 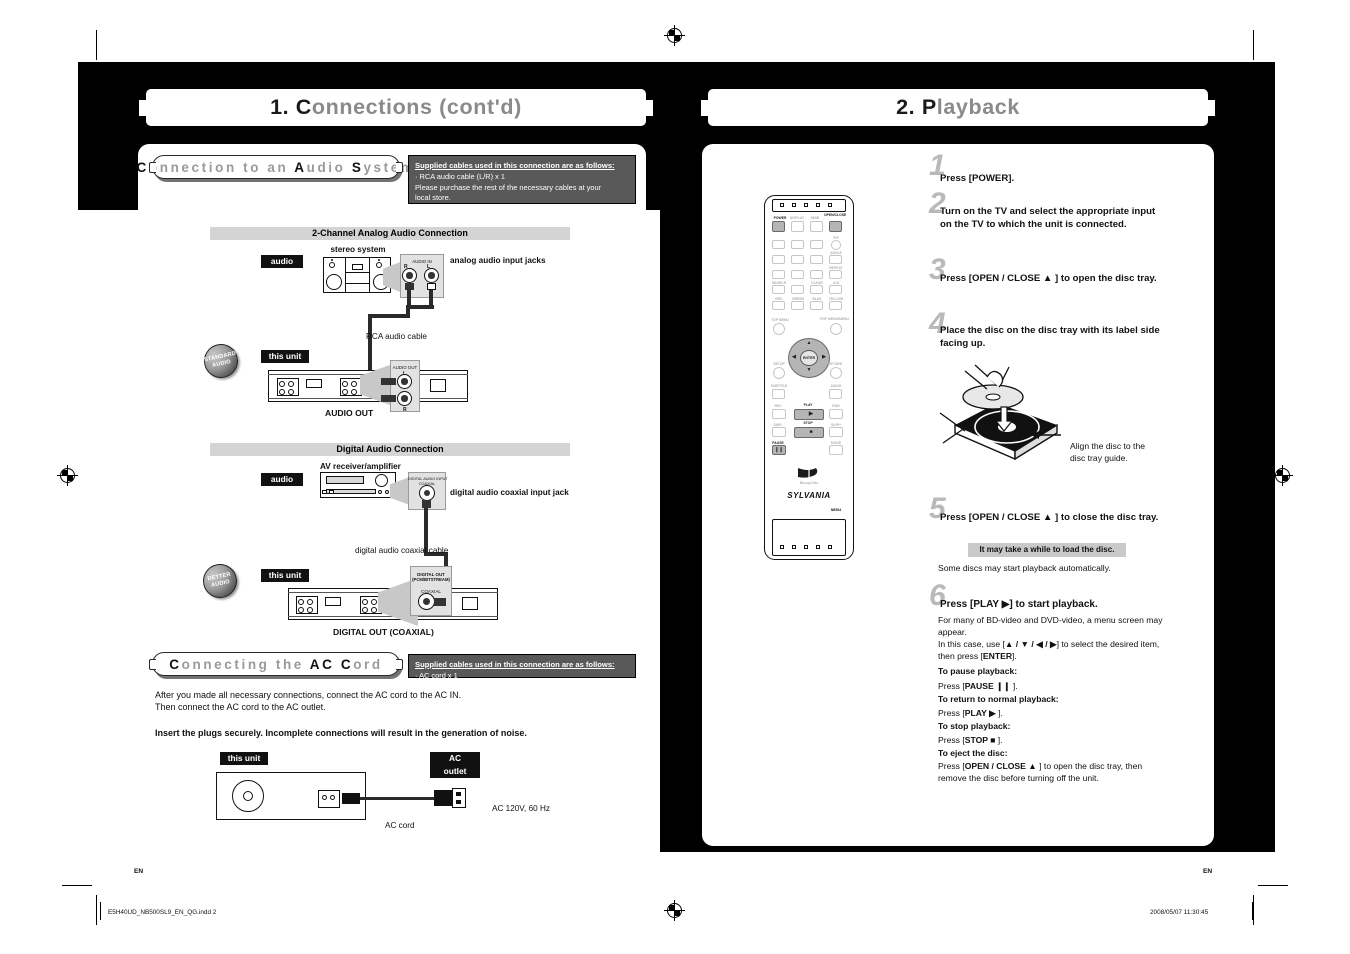 I want to click on ac-unit-corner-tr, so click(x=359, y=773).